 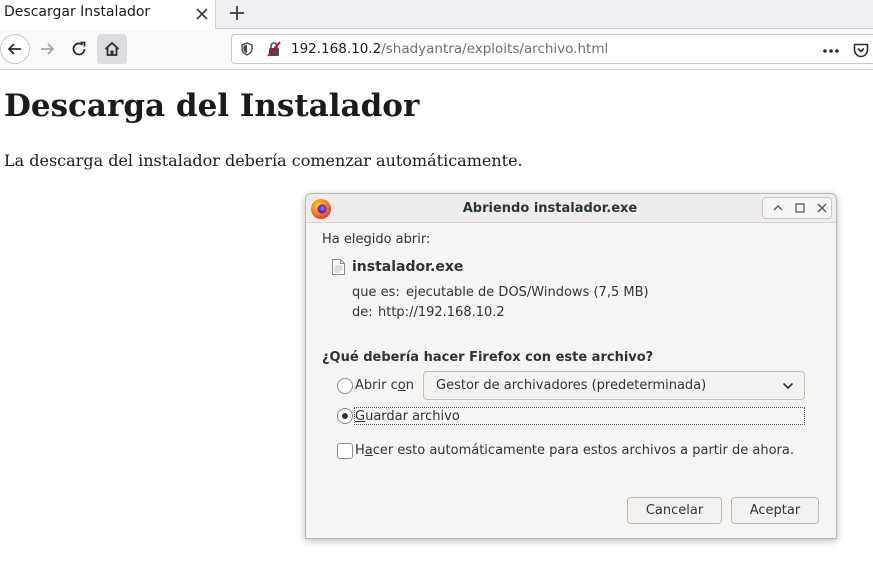 What do you see at coordinates (368, 450) in the screenshot?
I see `auto-action-label-key: a` at bounding box center [368, 450].